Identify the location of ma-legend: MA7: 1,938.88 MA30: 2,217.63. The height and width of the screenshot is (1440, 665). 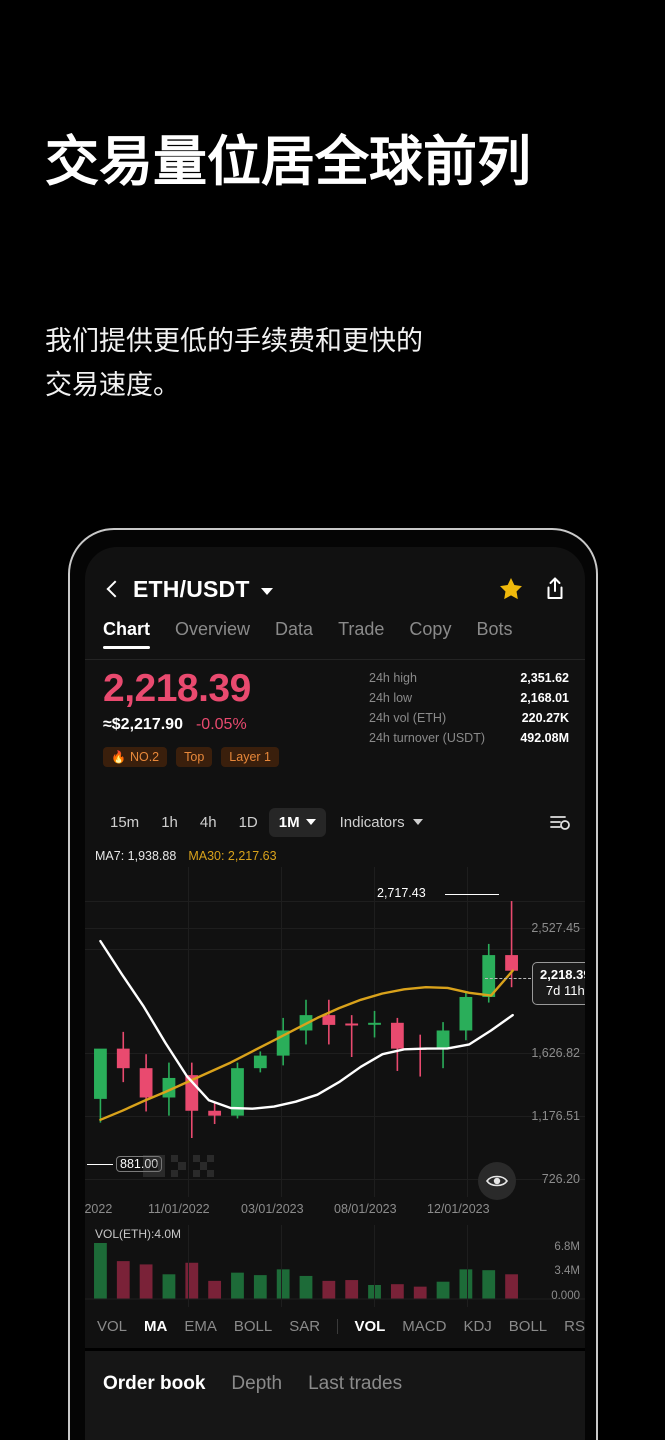
(335, 856).